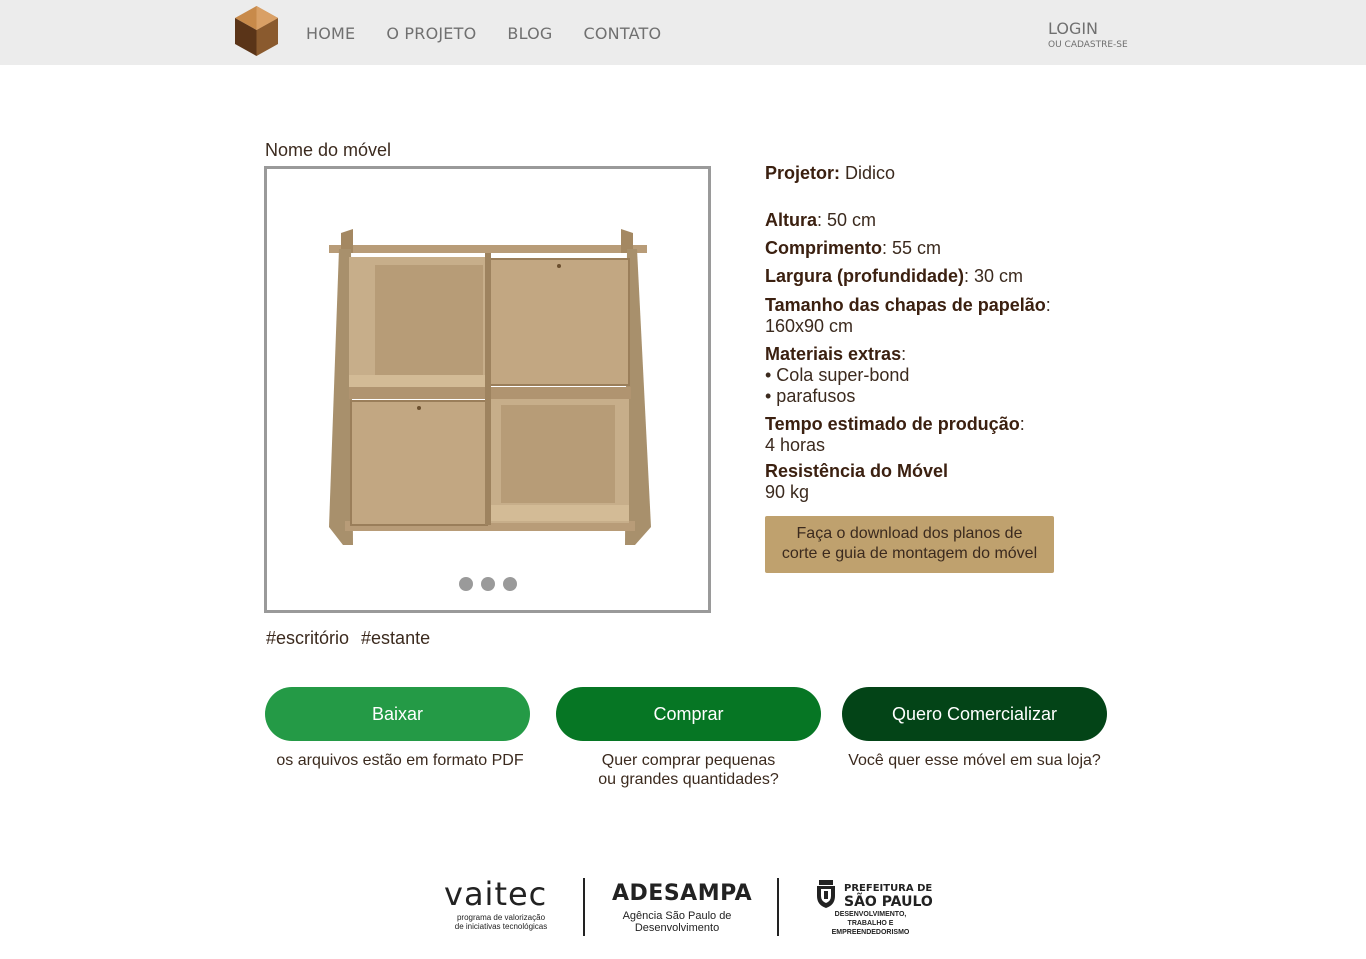 The width and height of the screenshot is (1366, 959). Describe the element at coordinates (328, 150) in the screenshot. I see `product-name: Nome do móvel` at that location.